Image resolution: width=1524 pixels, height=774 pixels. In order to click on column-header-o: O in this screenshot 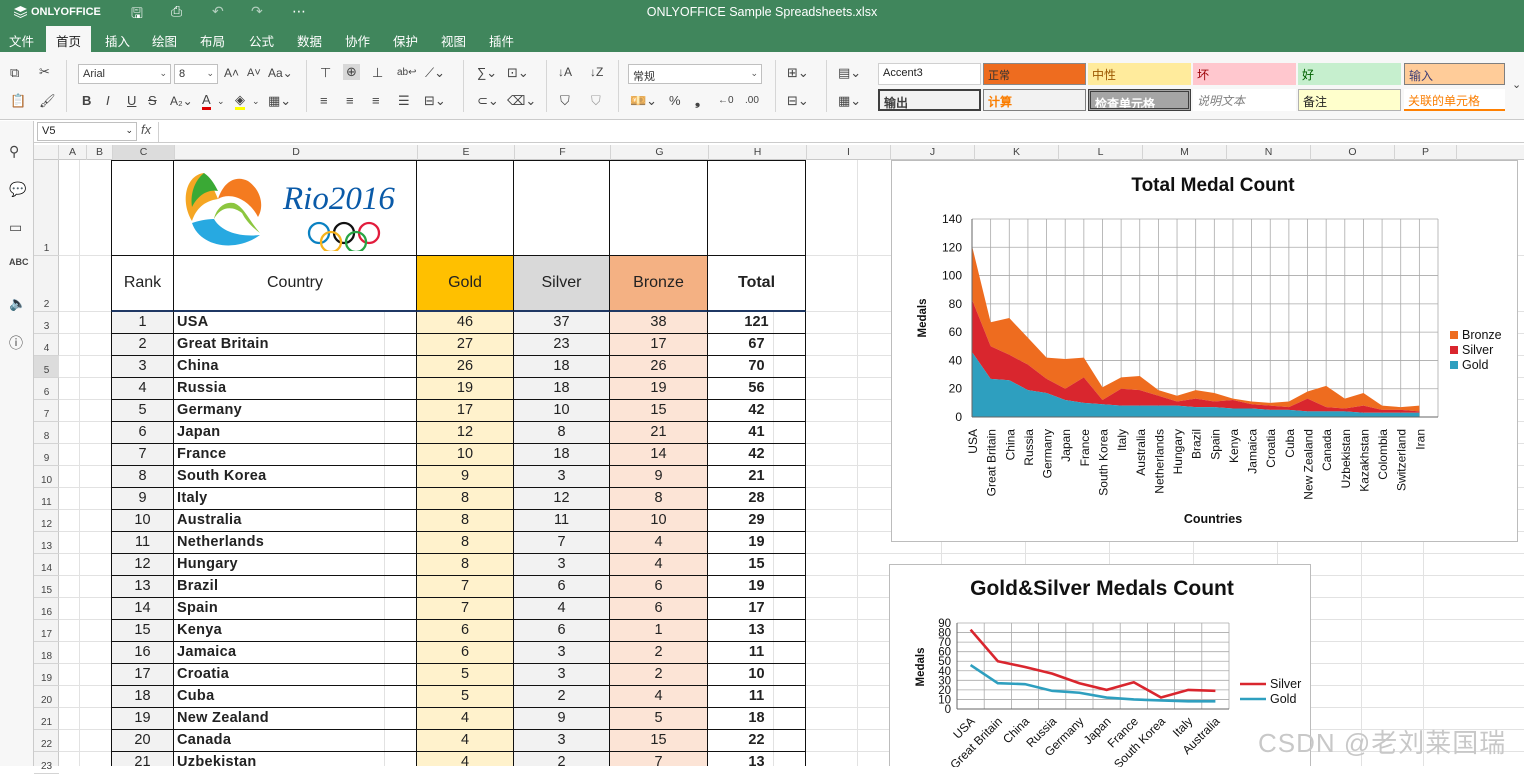, I will do `click(1353, 152)`.